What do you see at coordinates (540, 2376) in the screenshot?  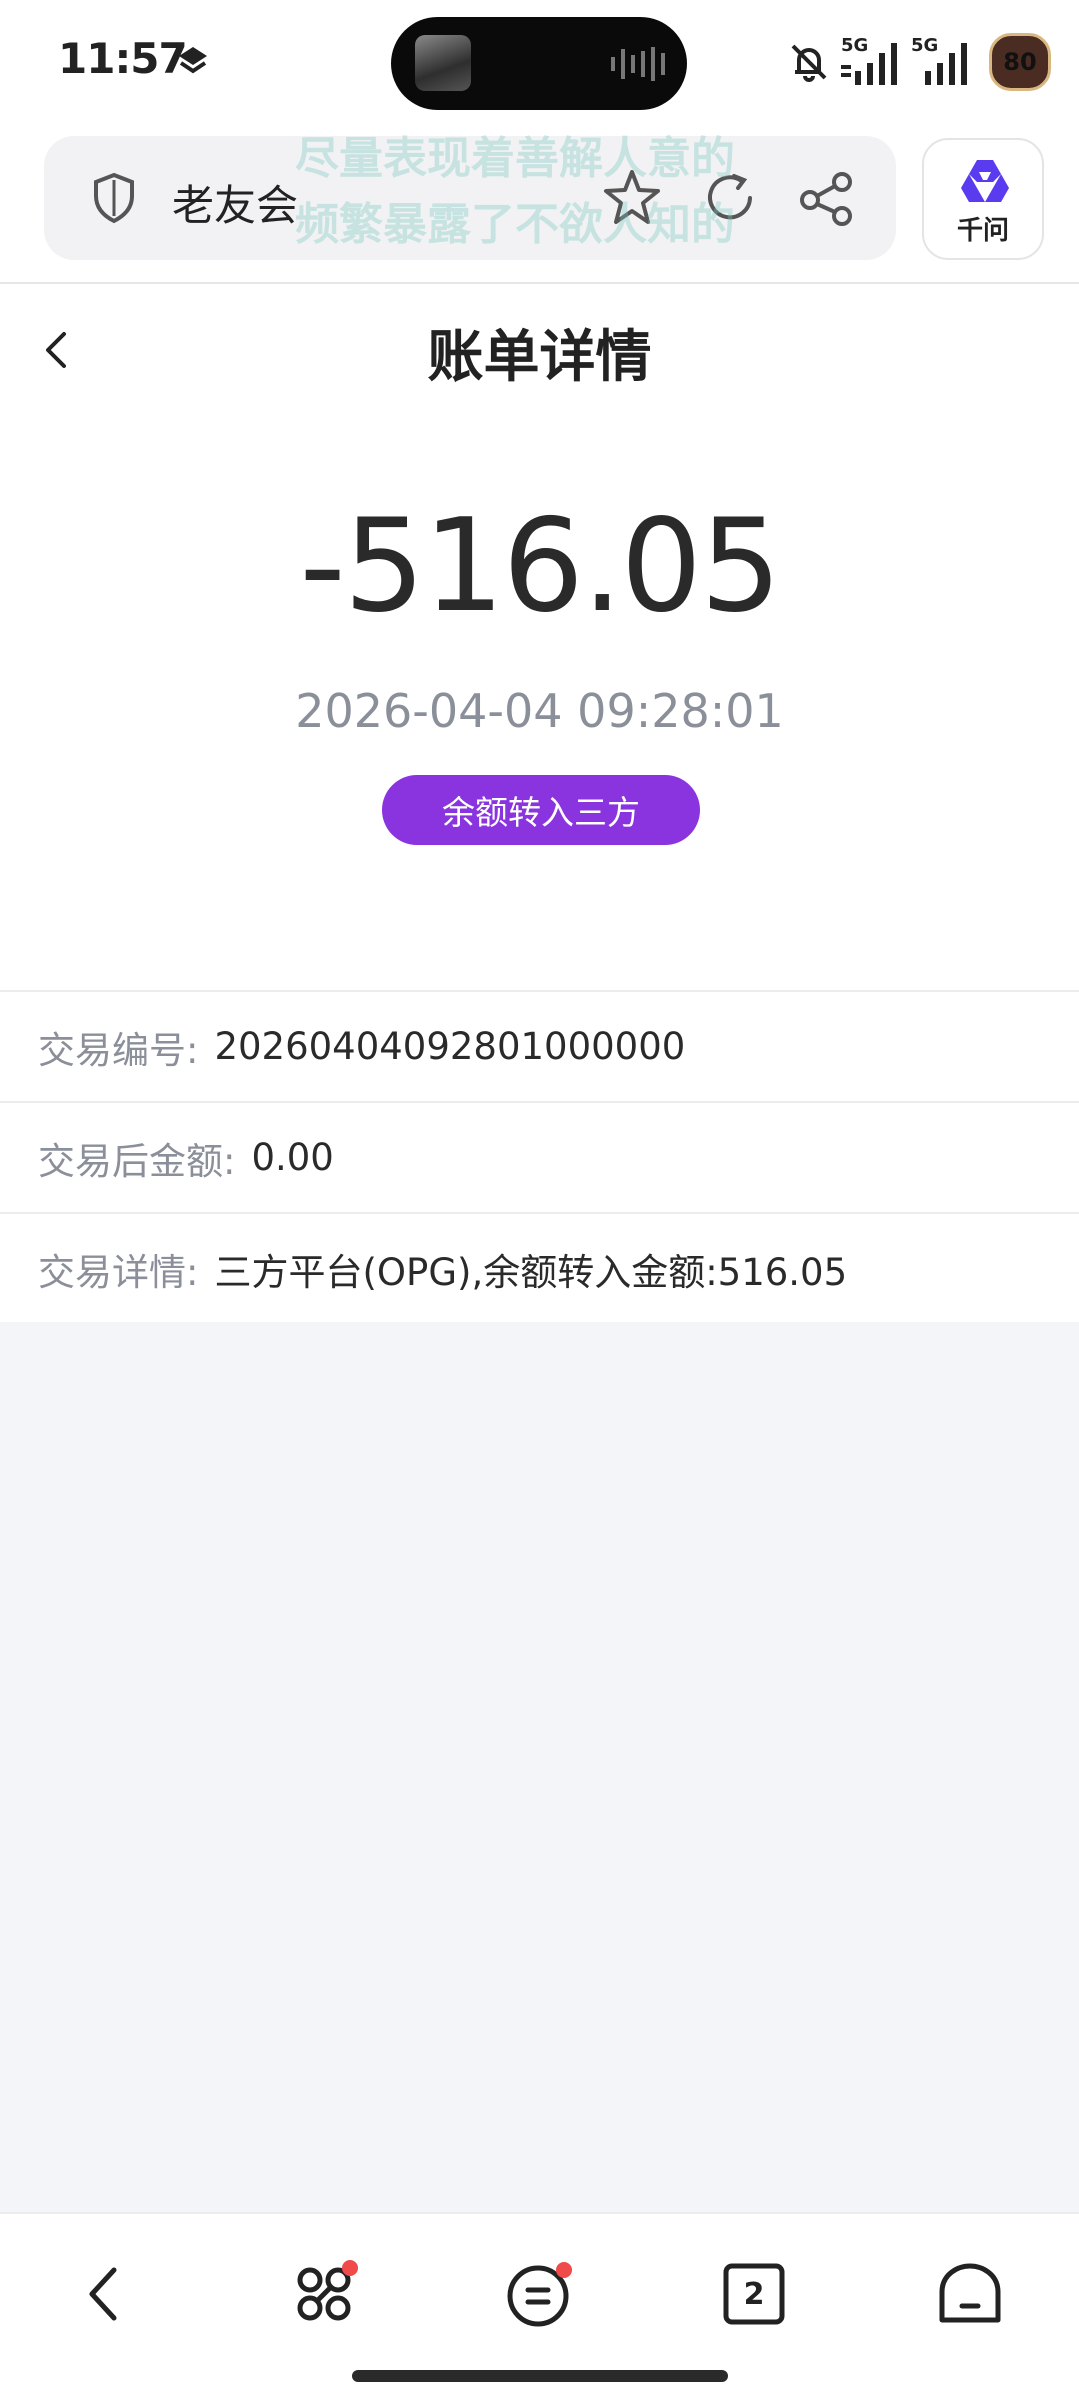 I see `home-indicator` at bounding box center [540, 2376].